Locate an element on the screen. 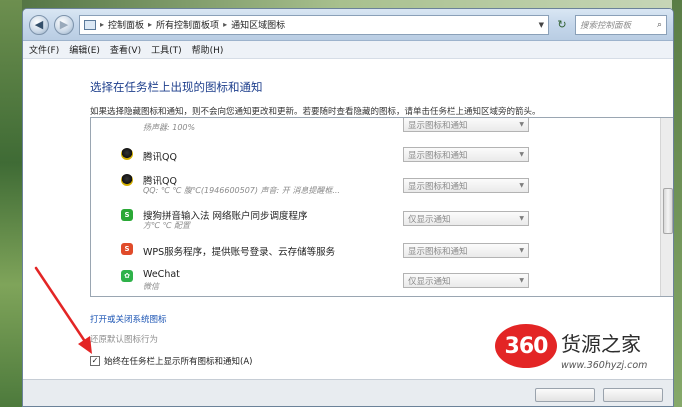  row-subtitle: 扬声器: 100% is located at coordinates (169, 127).